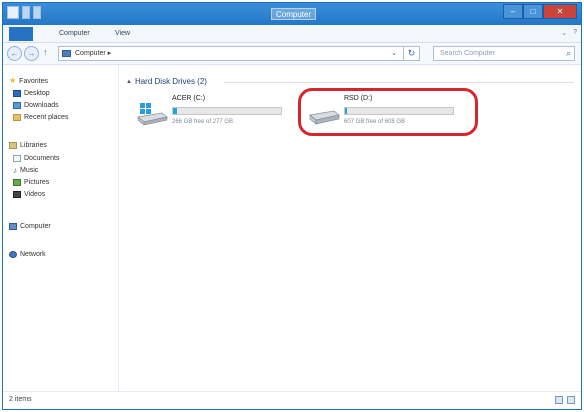  Describe the element at coordinates (569, 33) in the screenshot. I see `ribbon-controls: ⌄ ?` at that location.